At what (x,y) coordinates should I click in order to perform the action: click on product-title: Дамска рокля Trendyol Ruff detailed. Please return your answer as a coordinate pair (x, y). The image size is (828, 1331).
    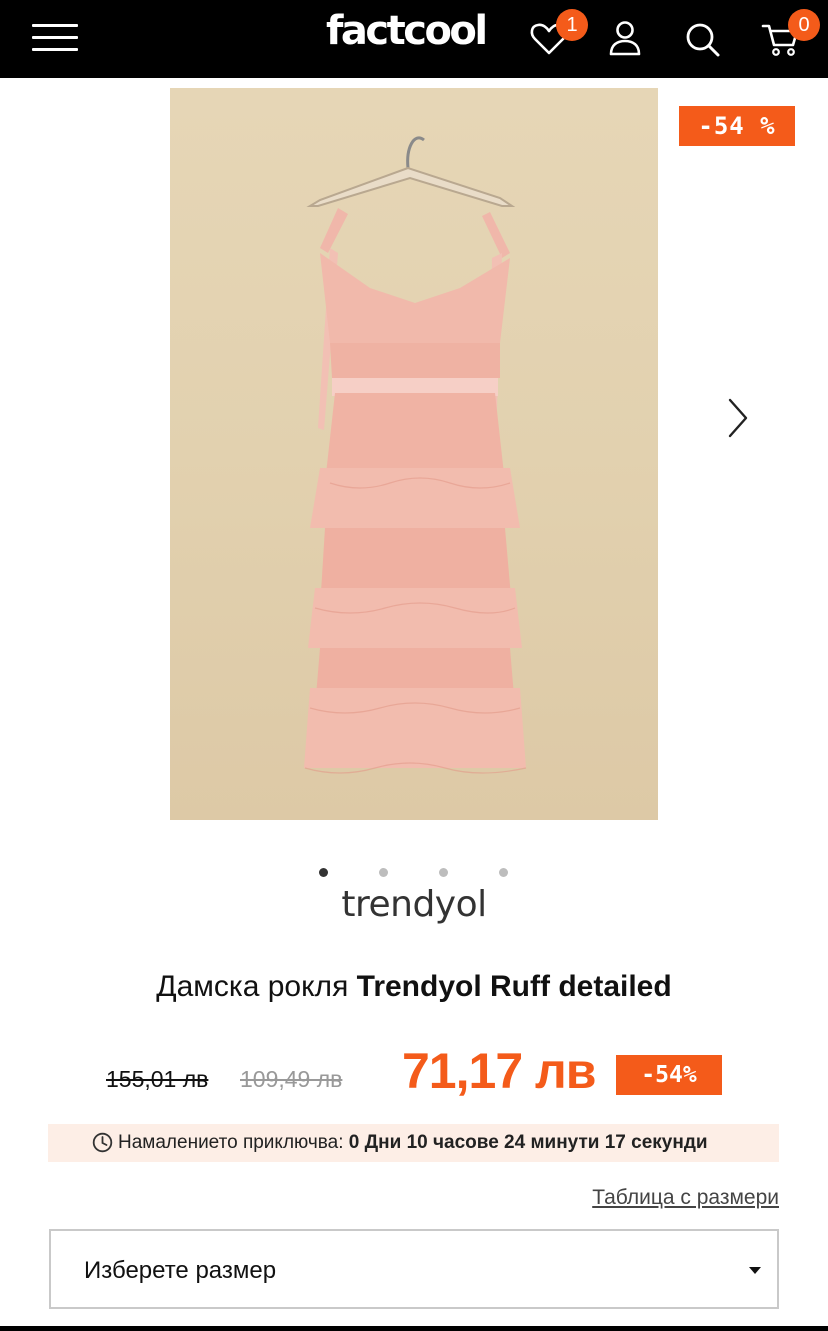
    Looking at the image, I should click on (414, 987).